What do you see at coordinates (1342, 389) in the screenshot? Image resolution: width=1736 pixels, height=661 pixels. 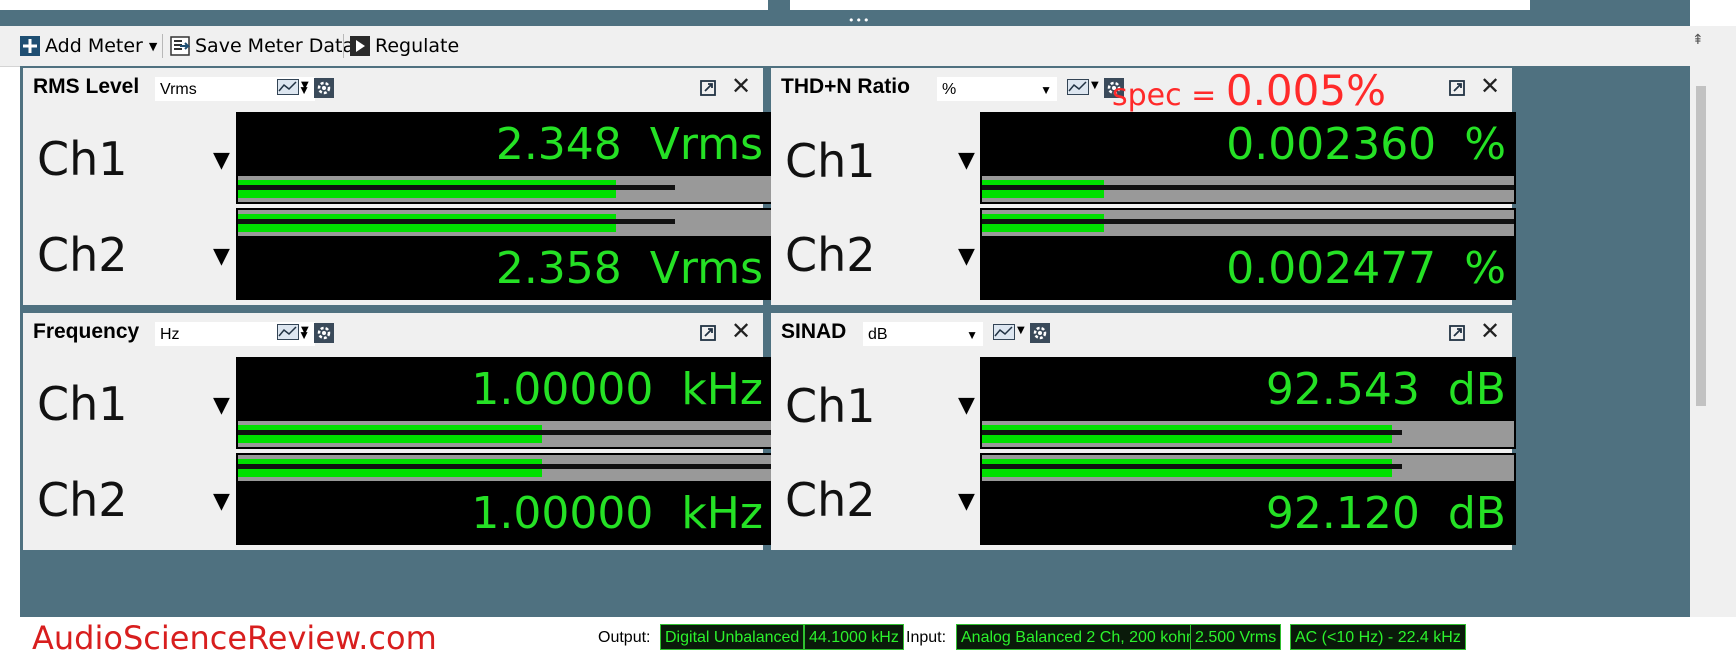 I see `meter-value: 92.543` at bounding box center [1342, 389].